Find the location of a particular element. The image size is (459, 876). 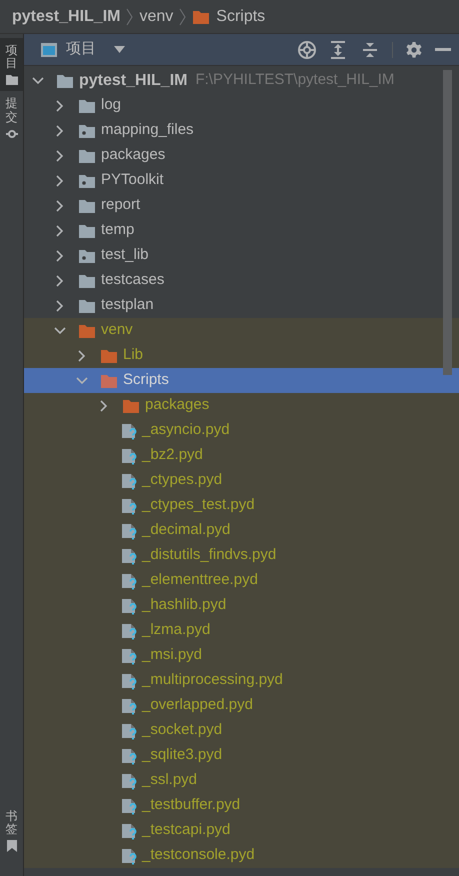

tree-row: _ctypes.pyd is located at coordinates (241, 480).